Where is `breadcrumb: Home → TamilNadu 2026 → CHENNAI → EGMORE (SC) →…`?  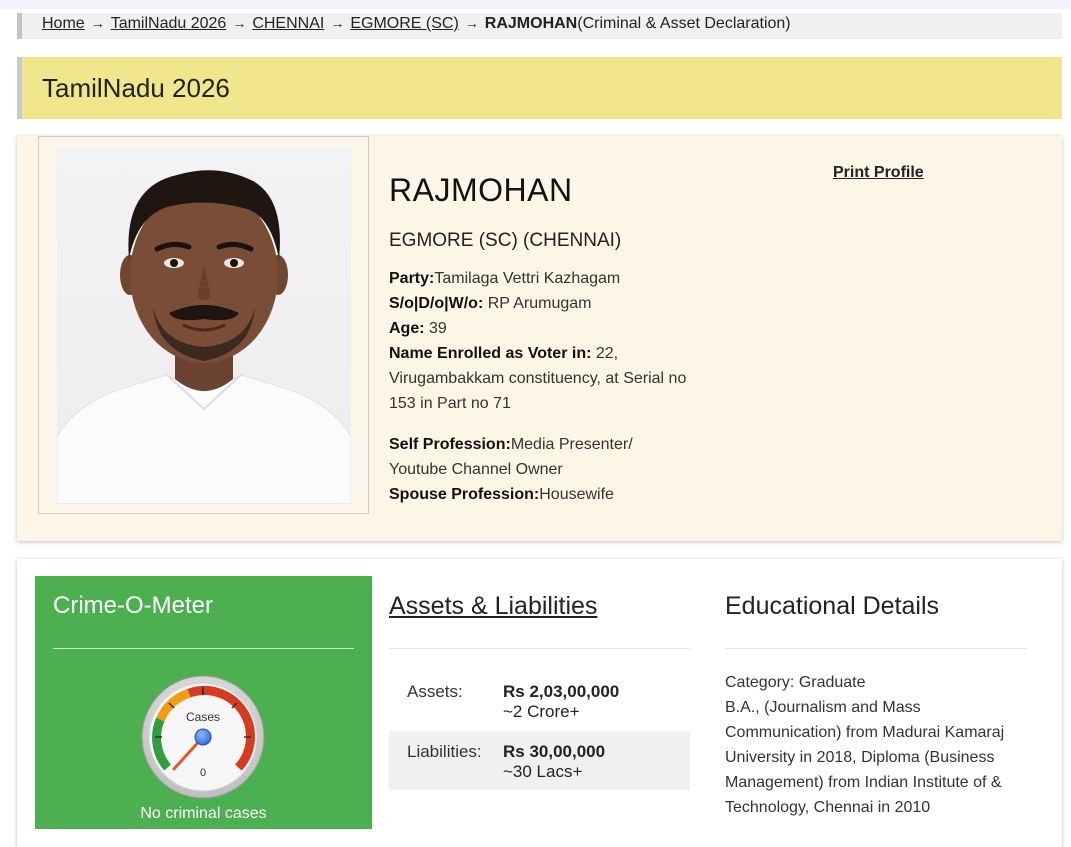 breadcrumb: Home → TamilNadu 2026 → CHENNAI → EGMORE (SC) →… is located at coordinates (539, 26).